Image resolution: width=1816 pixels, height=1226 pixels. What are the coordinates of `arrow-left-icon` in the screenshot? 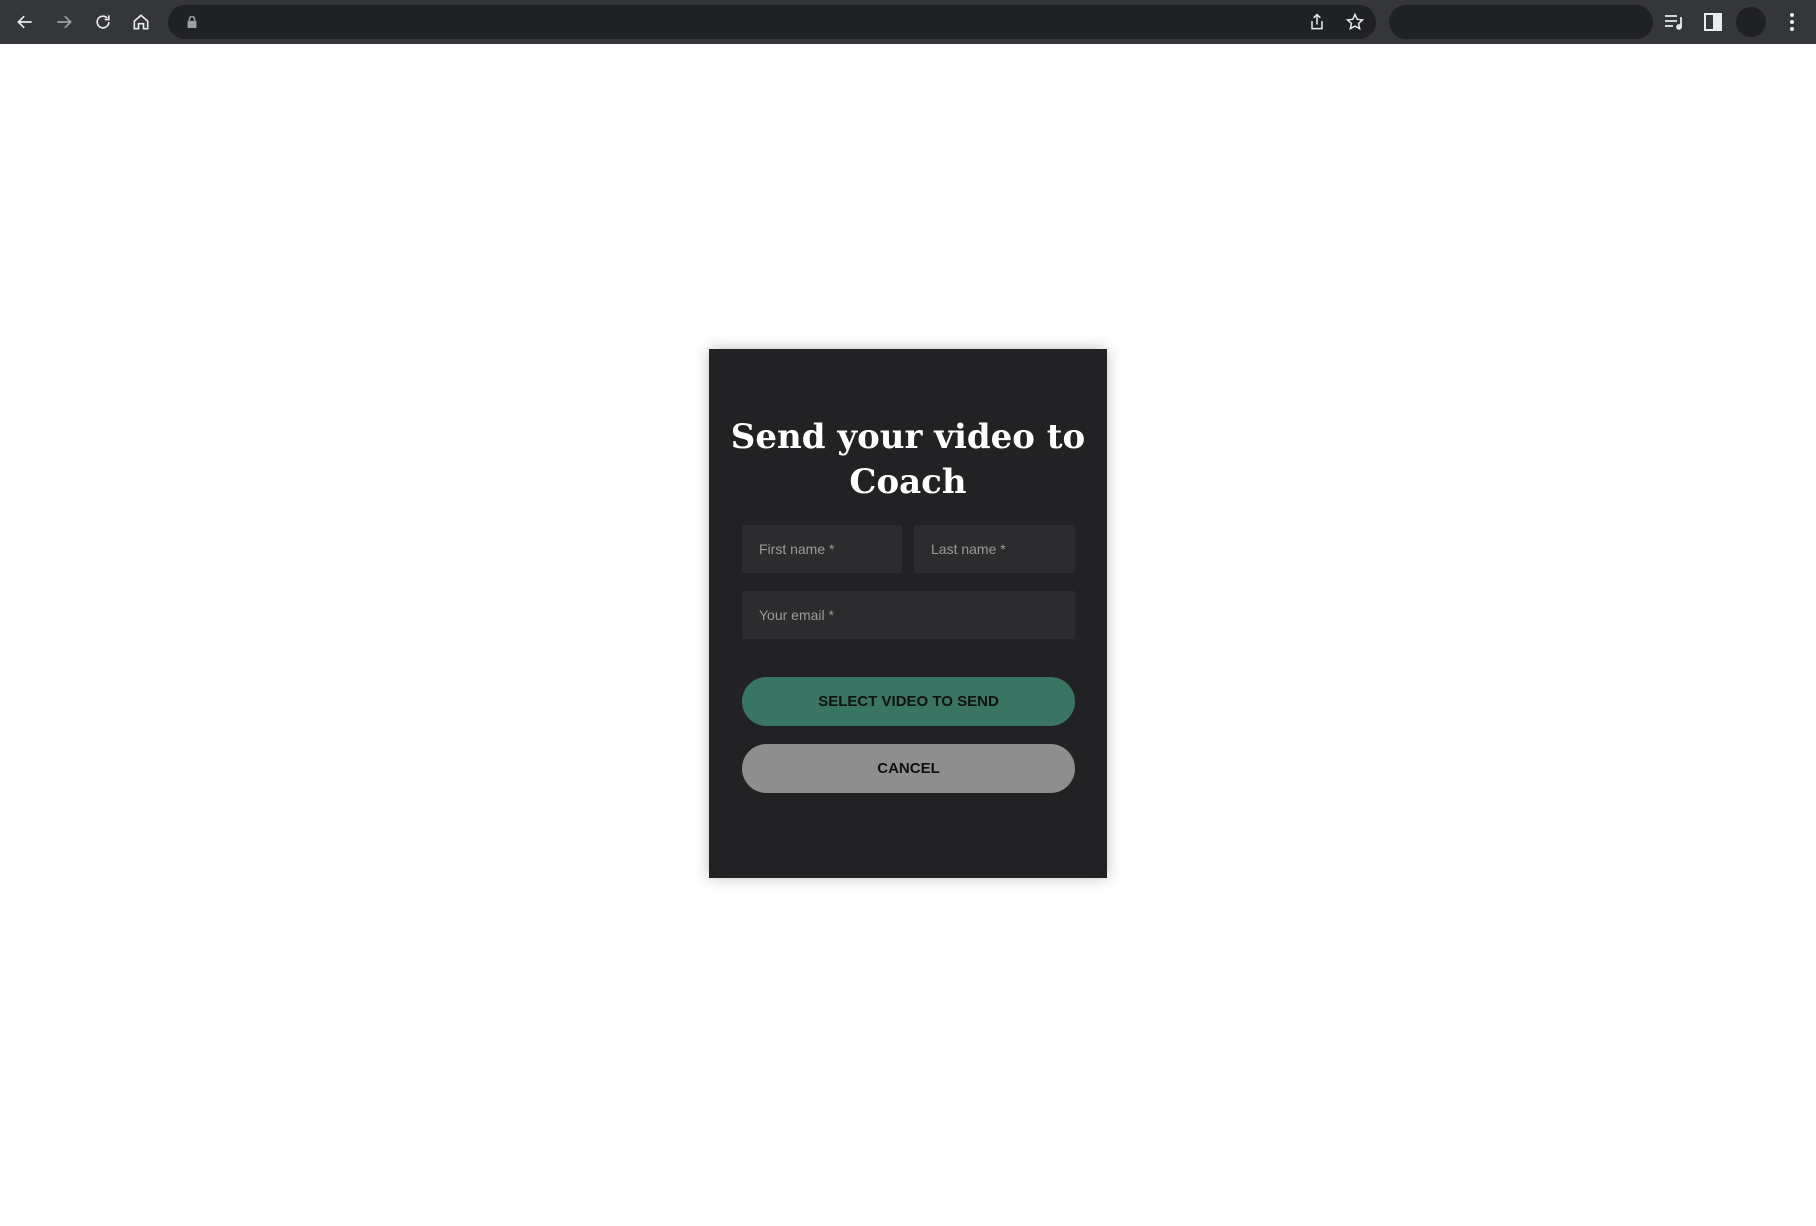 It's located at (24, 22).